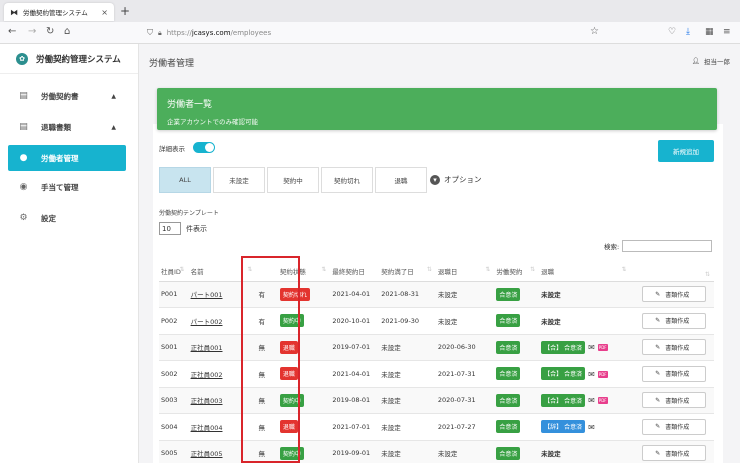 Image resolution: width=740 pixels, height=463 pixels. Describe the element at coordinates (355, 347) in the screenshot. I see `last-contract-date: 2019-07-01` at that location.